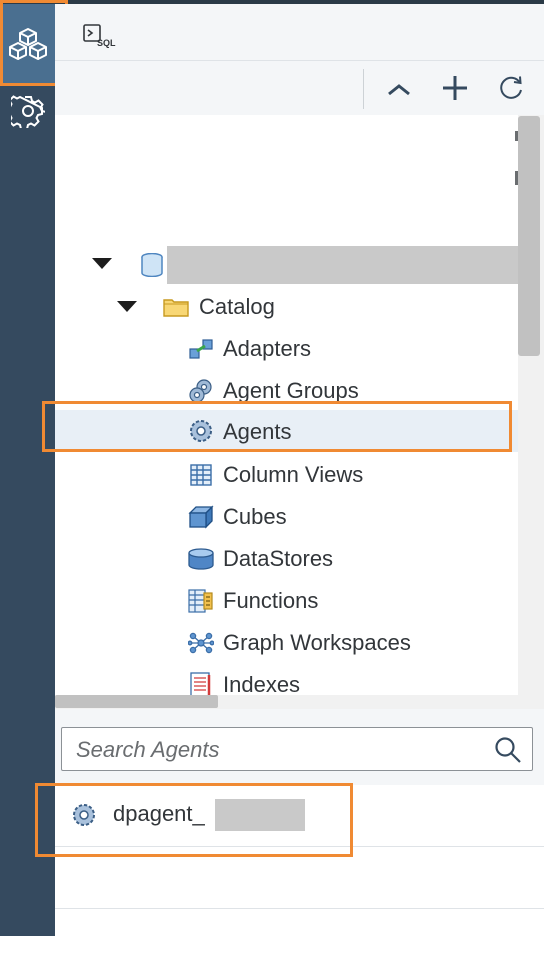  What do you see at coordinates (201, 391) in the screenshot?
I see `agent-group-icon` at bounding box center [201, 391].